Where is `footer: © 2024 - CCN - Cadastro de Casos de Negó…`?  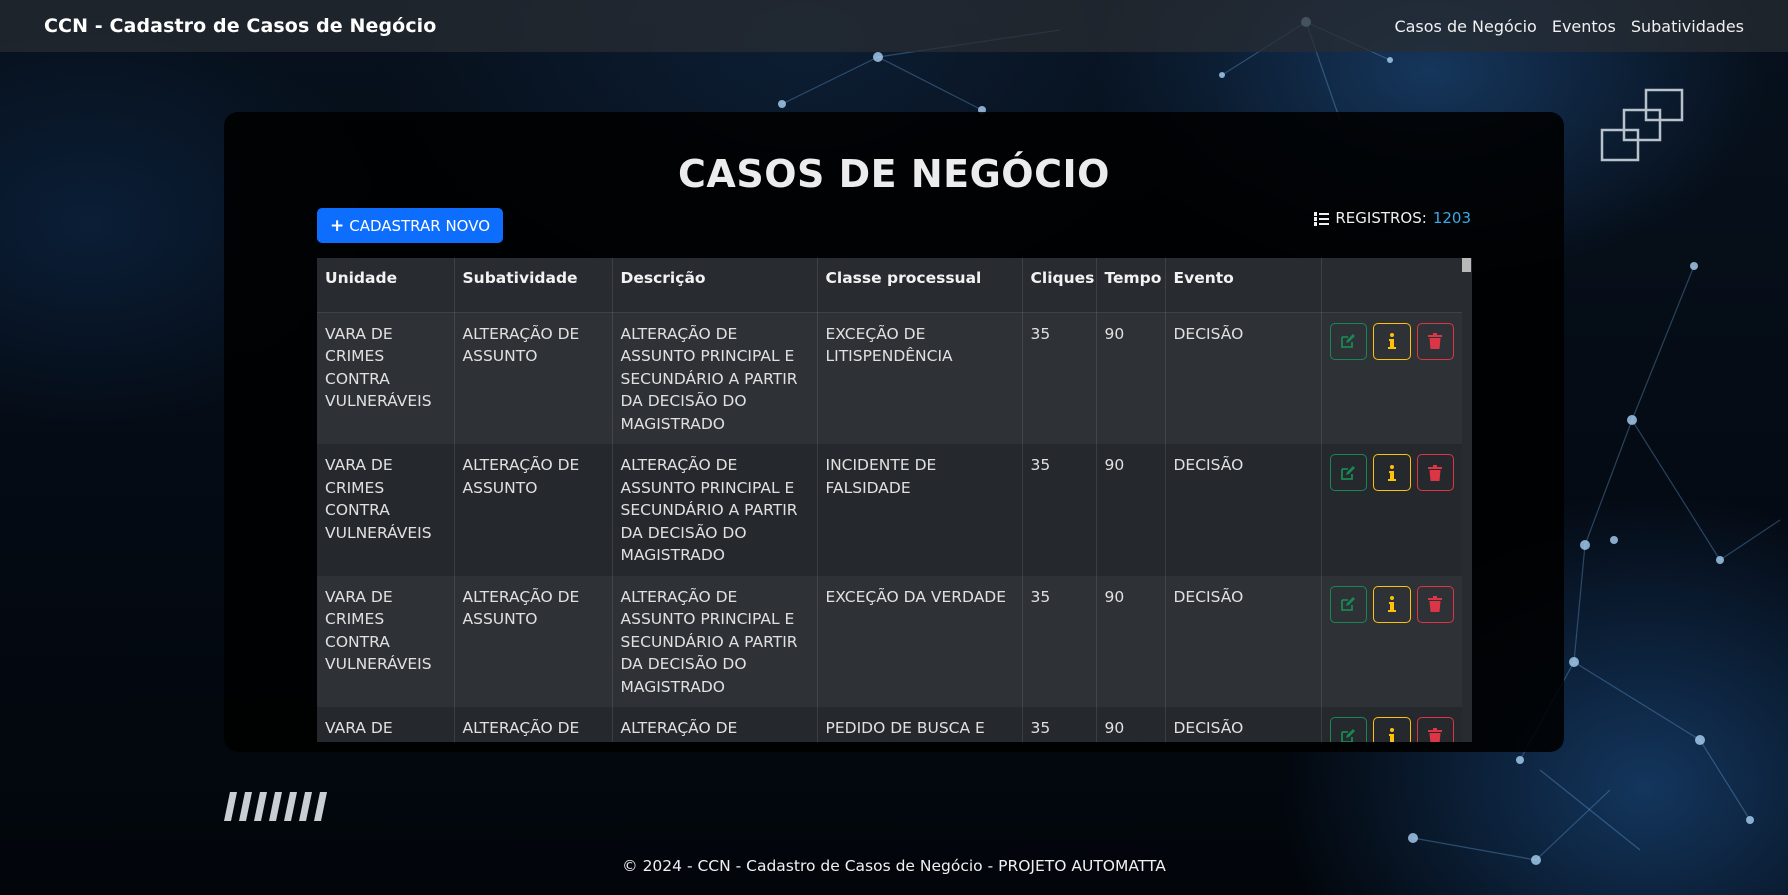 footer: © 2024 - CCN - Cadastro de Casos de Negó… is located at coordinates (894, 866).